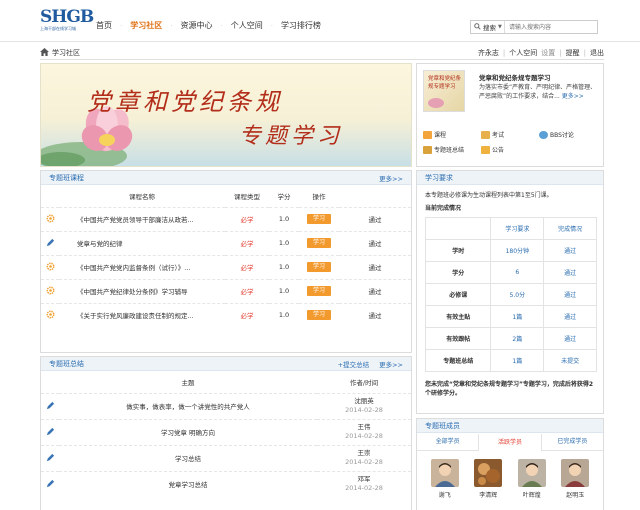 This screenshot has width=640, height=510. I want to click on search-scope-label: 搜索, so click(489, 28).